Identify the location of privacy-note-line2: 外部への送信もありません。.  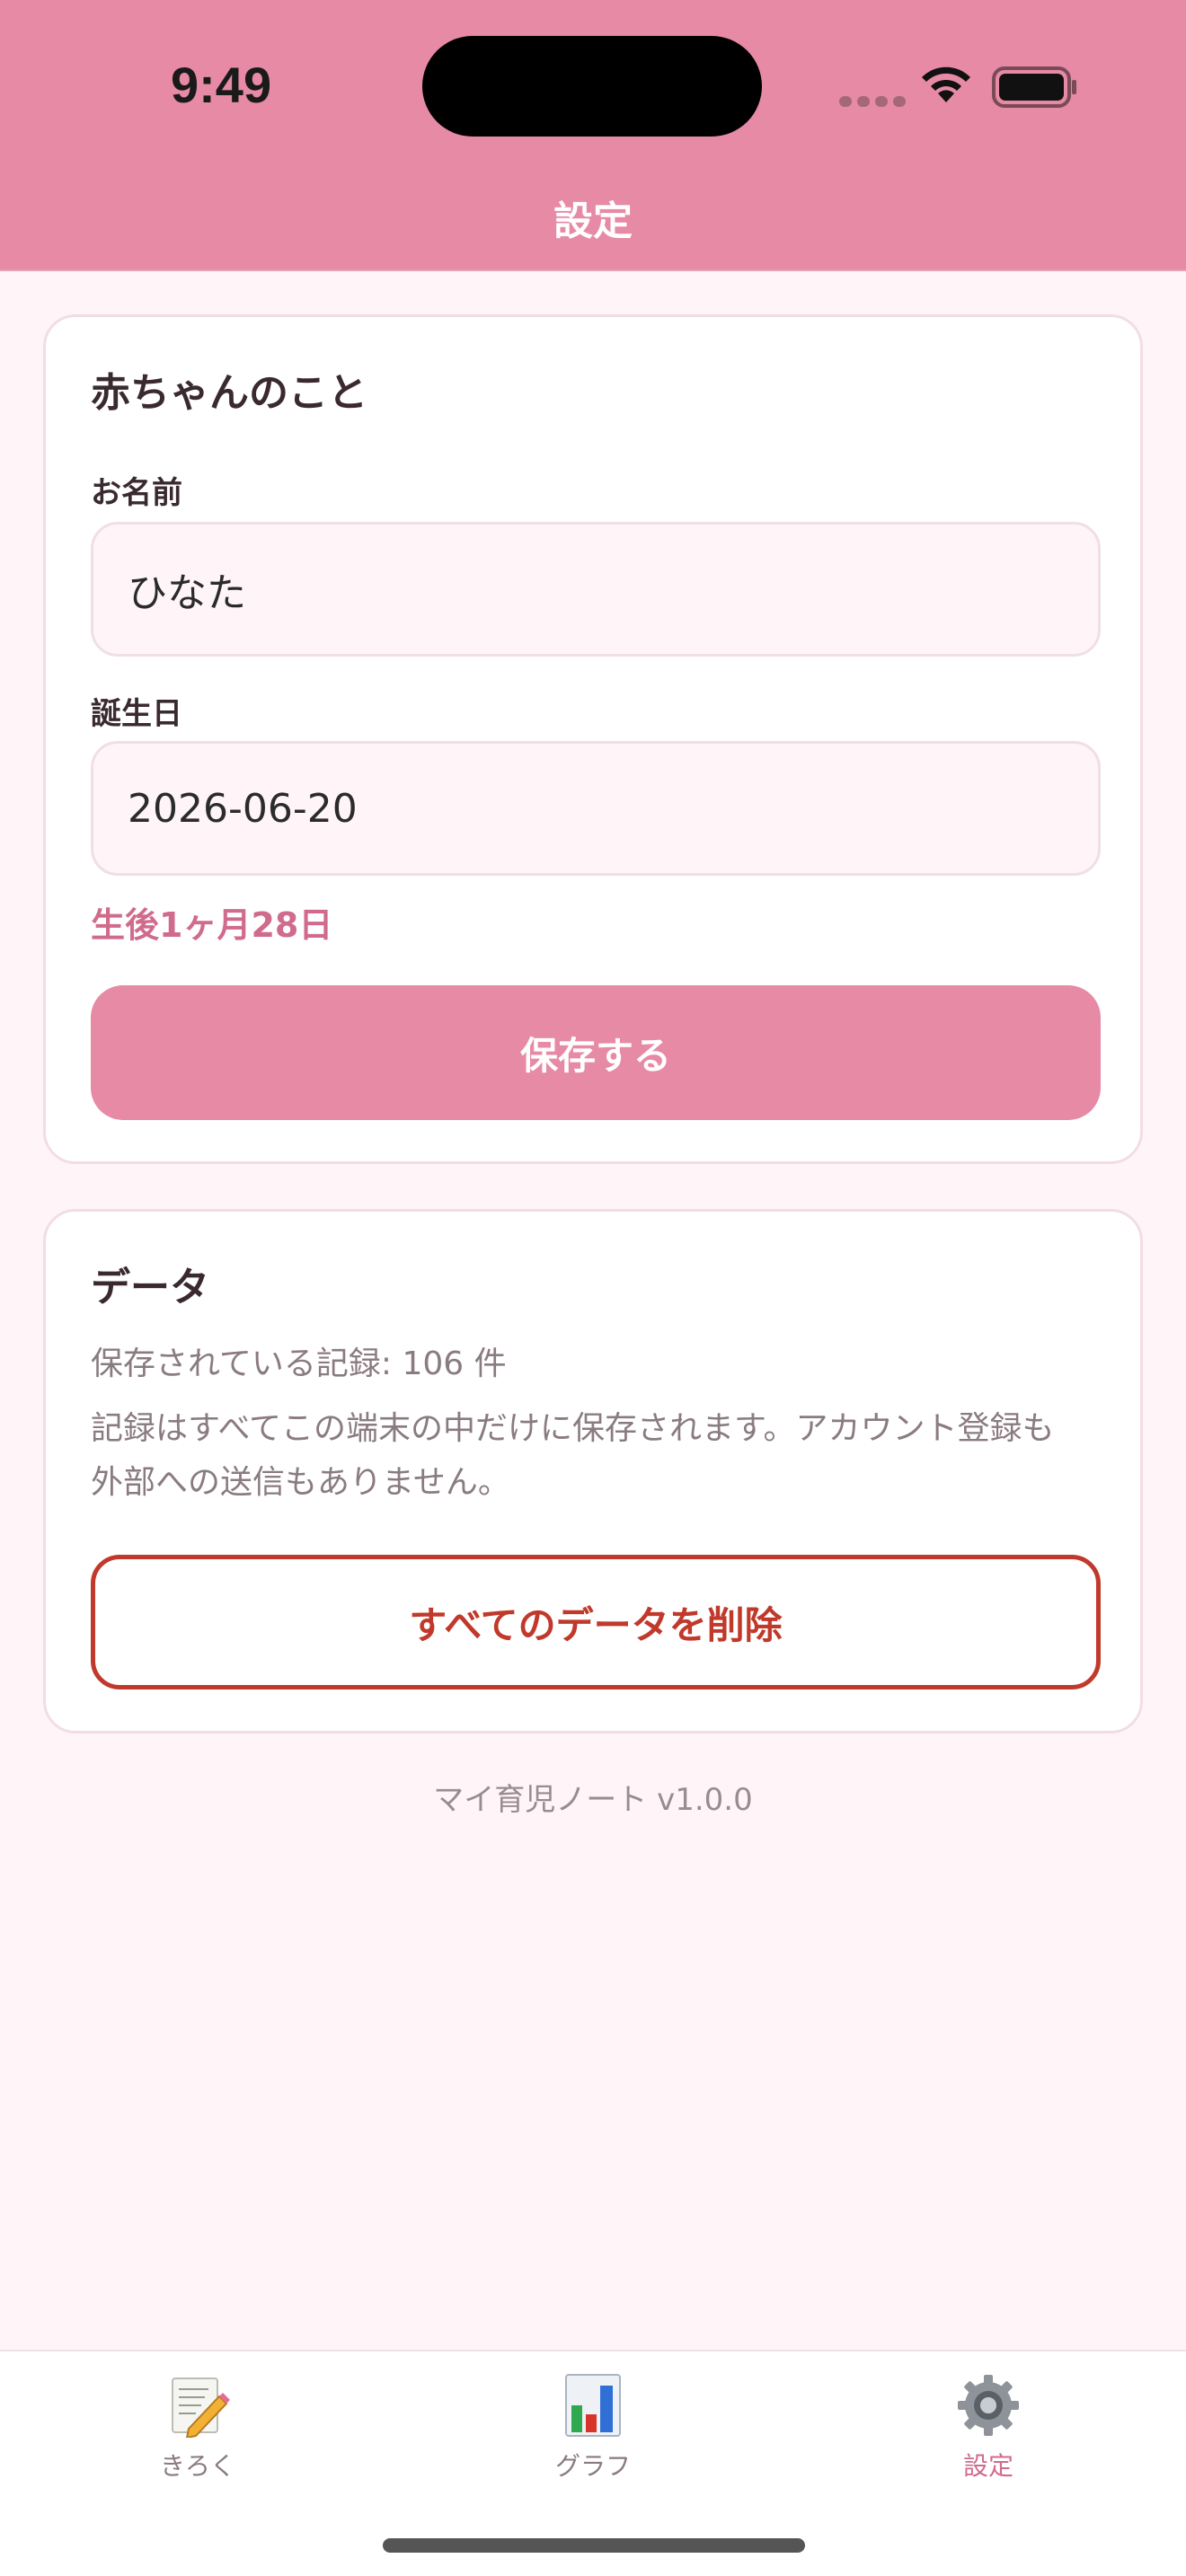
(300, 1482).